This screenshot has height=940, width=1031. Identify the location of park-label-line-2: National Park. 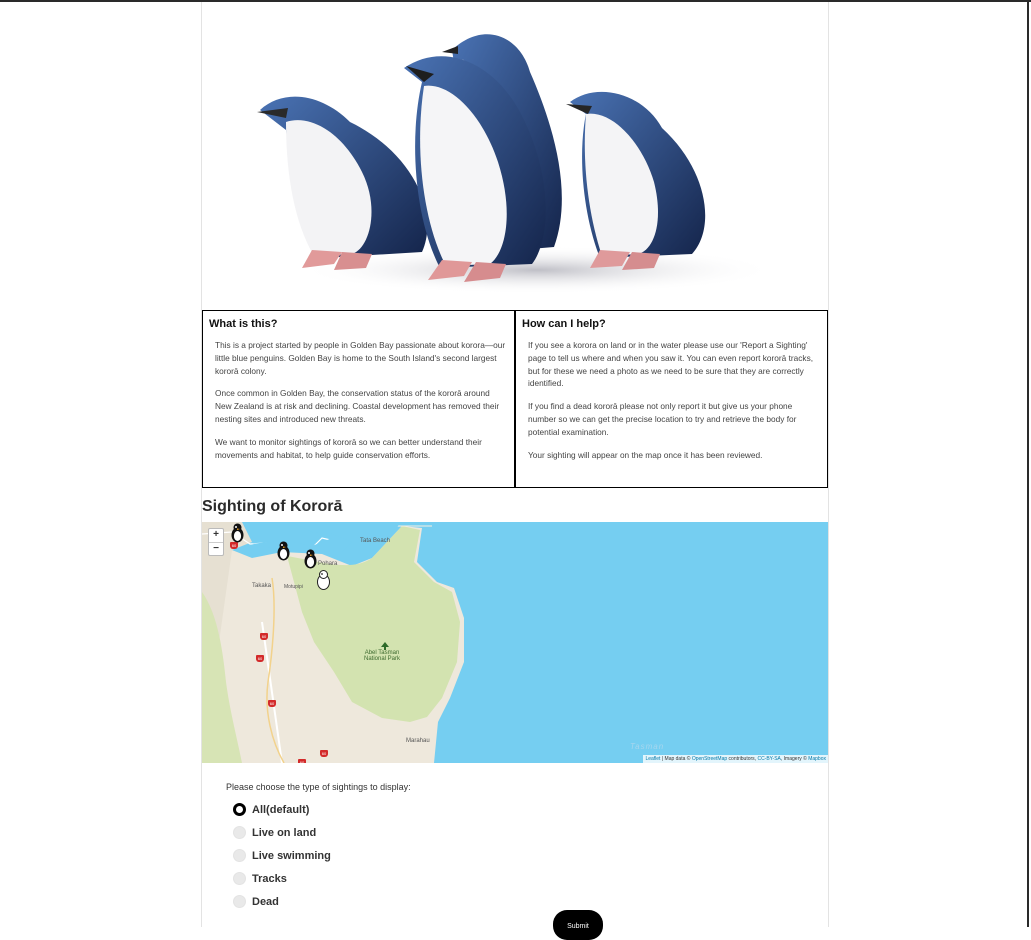
(382, 659).